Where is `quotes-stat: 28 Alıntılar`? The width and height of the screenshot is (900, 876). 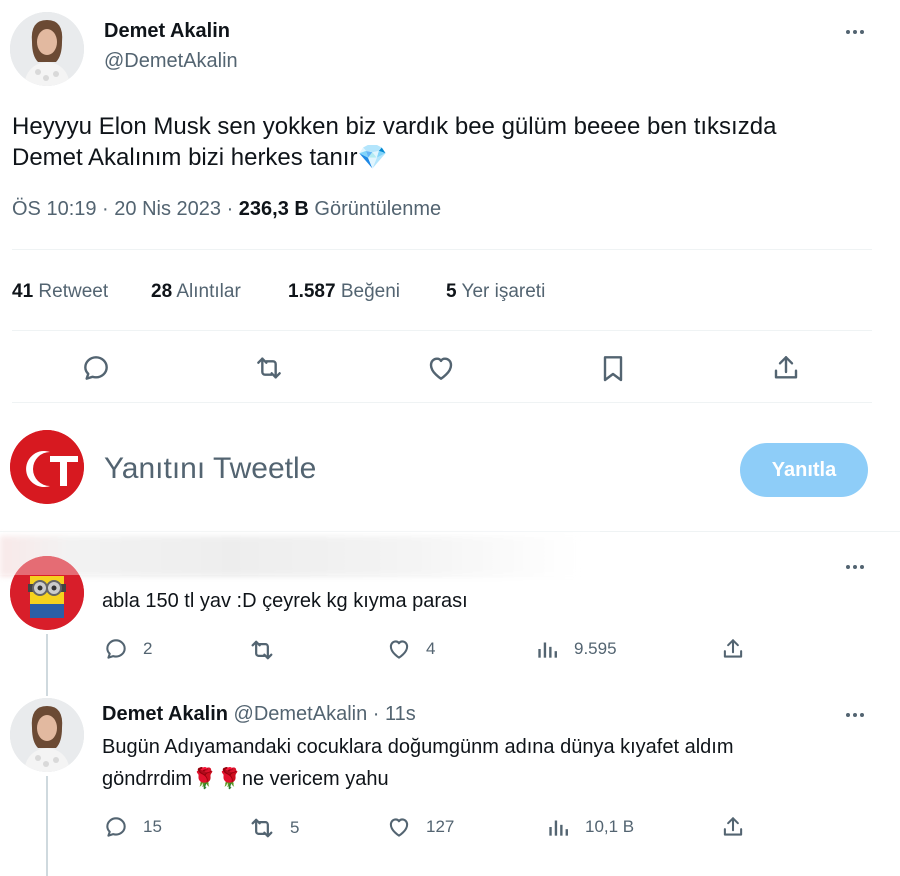
quotes-stat: 28 Alıntılar is located at coordinates (196, 292).